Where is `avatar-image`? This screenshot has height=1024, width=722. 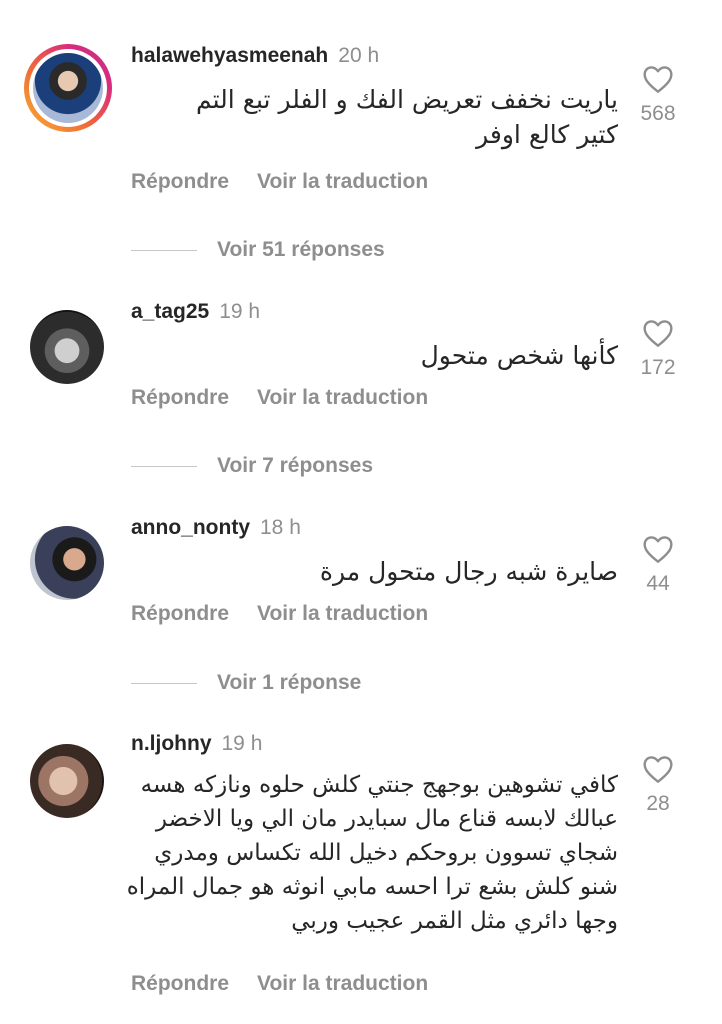
avatar-image is located at coordinates (68, 88).